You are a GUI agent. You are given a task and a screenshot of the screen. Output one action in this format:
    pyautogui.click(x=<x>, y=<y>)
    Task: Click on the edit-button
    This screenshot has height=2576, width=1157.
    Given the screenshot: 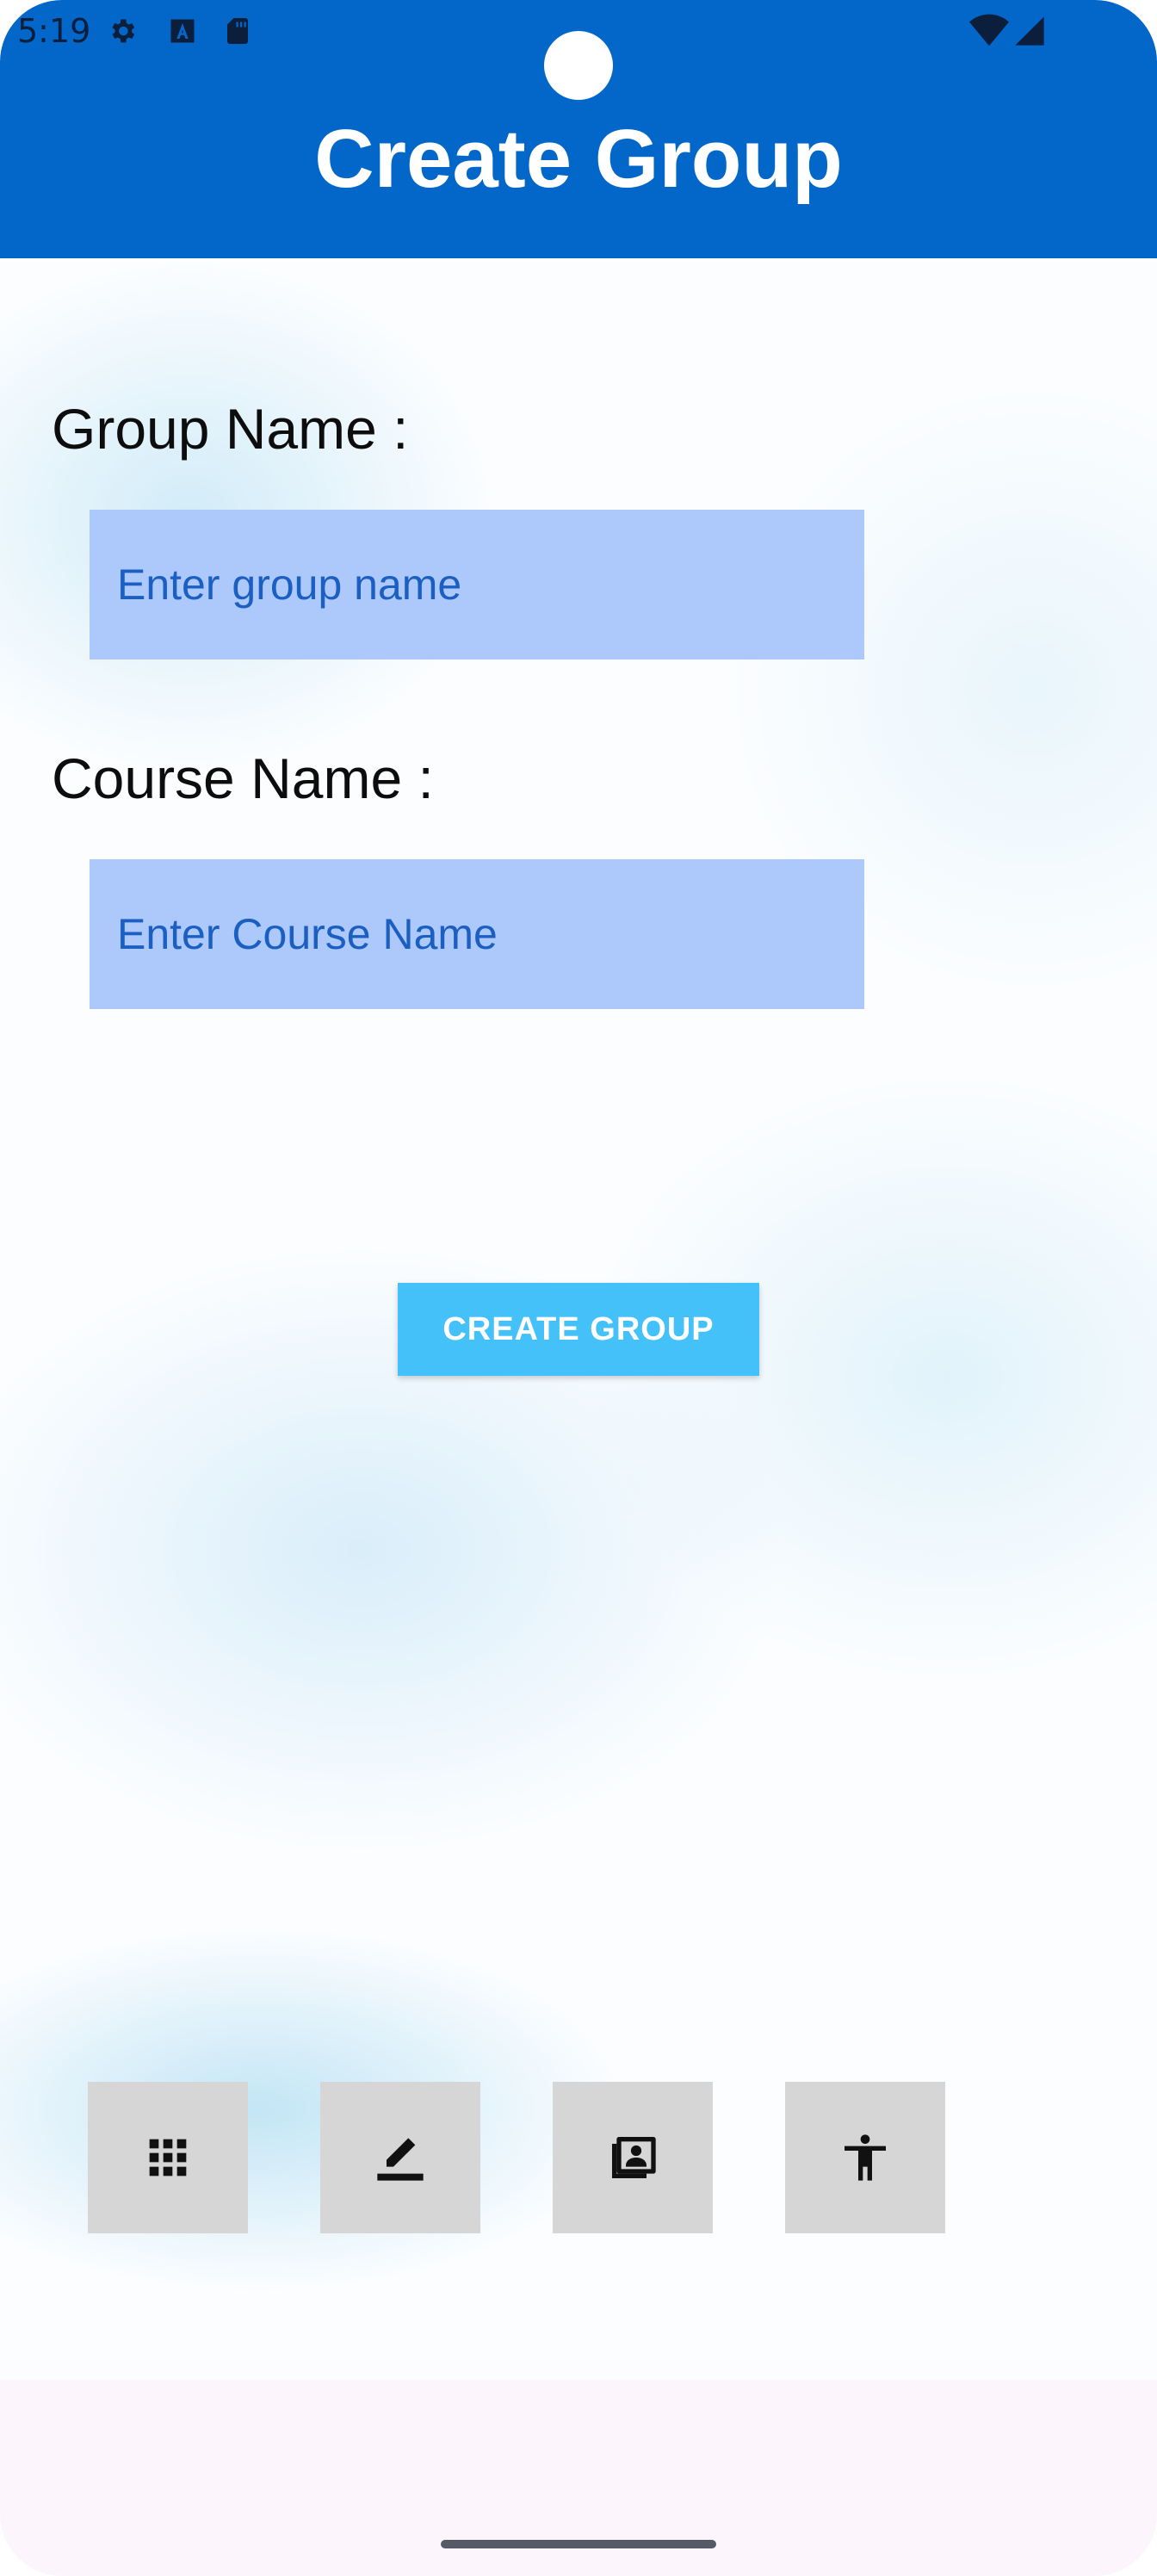 What is the action you would take?
    pyautogui.click(x=400, y=2157)
    